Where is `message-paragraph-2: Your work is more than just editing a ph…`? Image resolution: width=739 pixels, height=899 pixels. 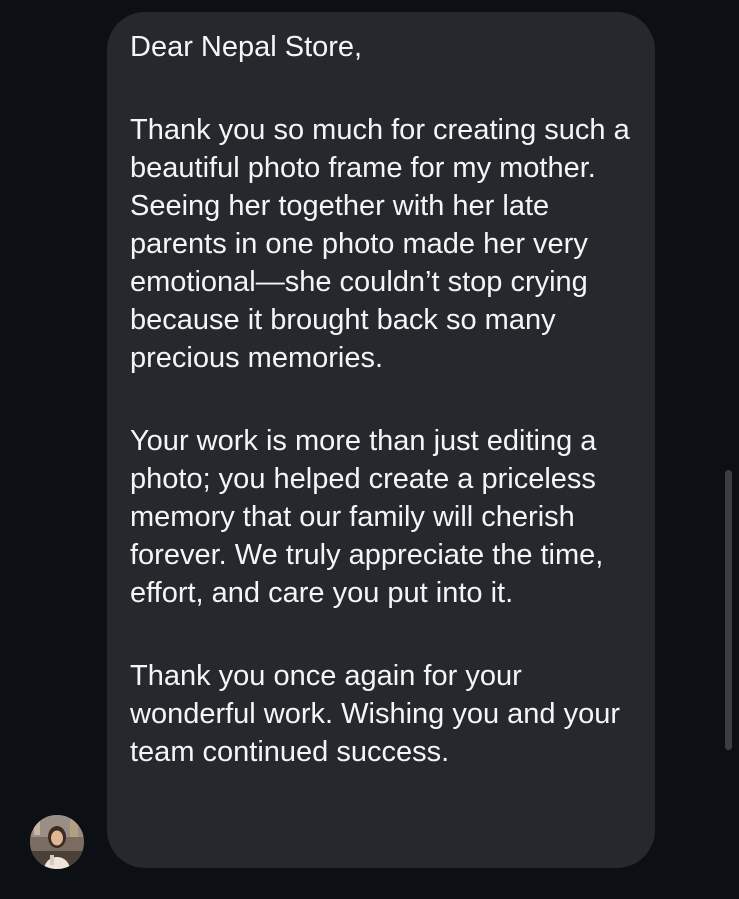
message-paragraph-2: Your work is more than just editing a ph… is located at coordinates (367, 517).